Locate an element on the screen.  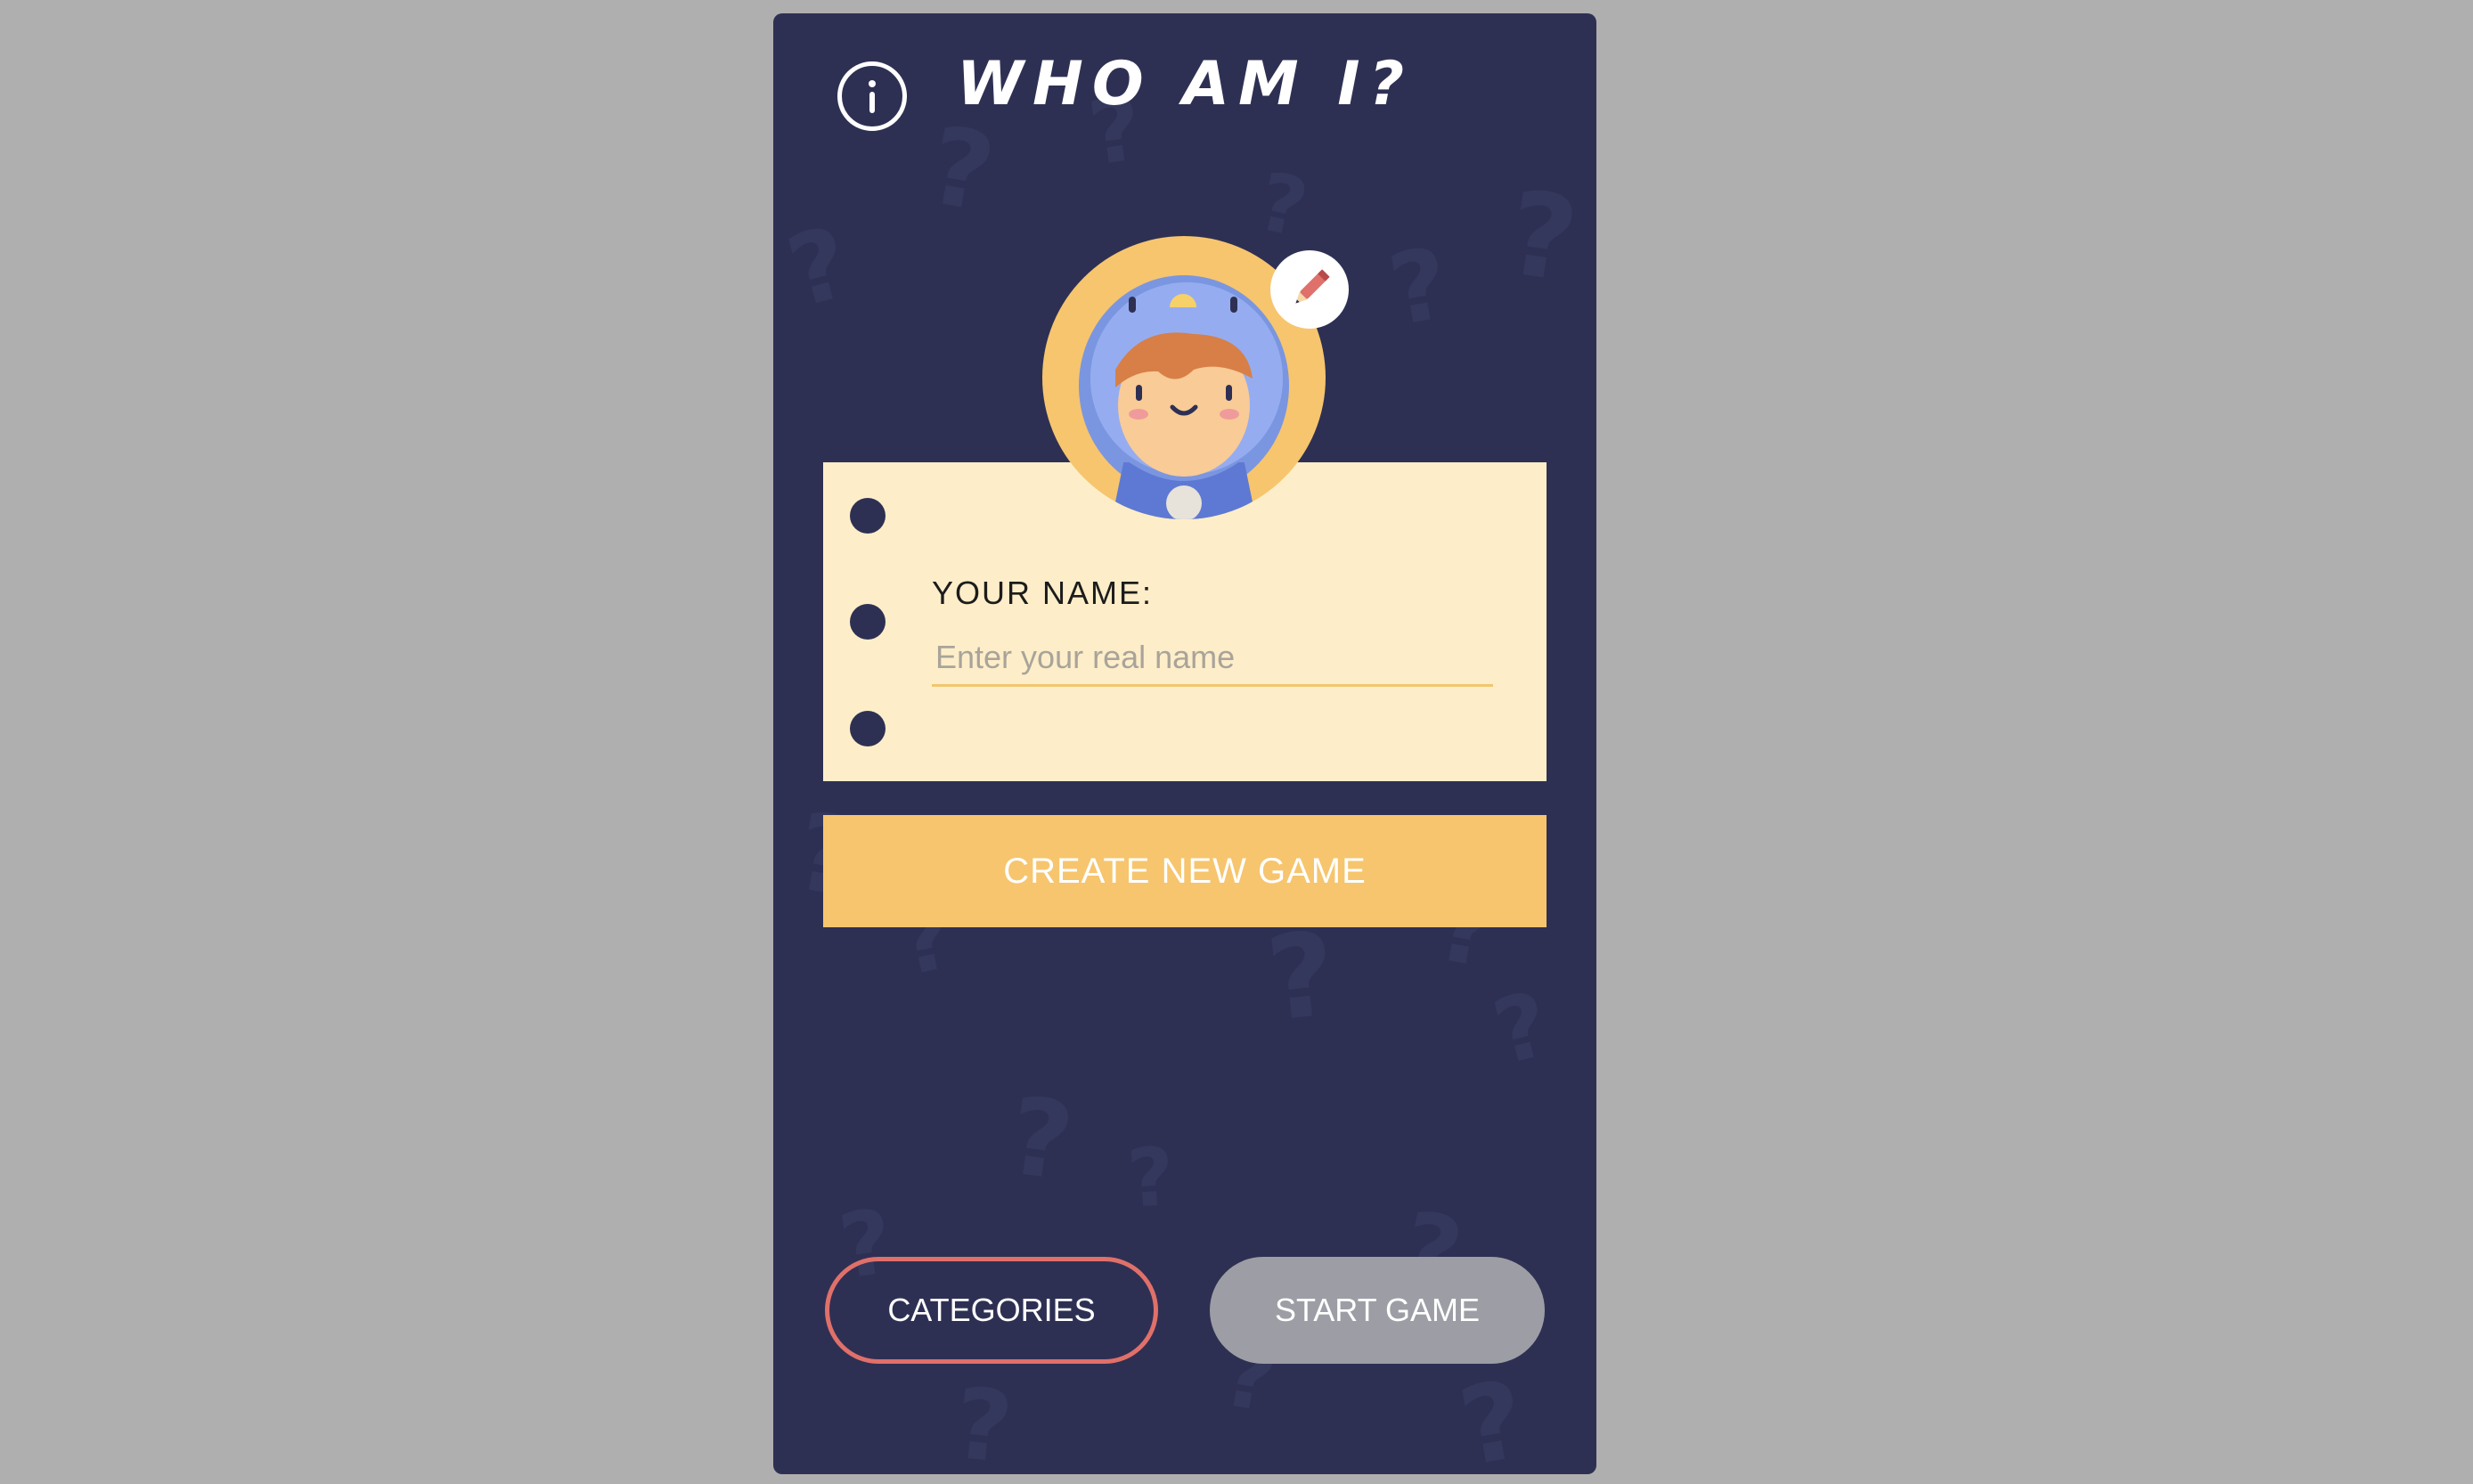
name-label: YOUR NAME: is located at coordinates (1043, 593).